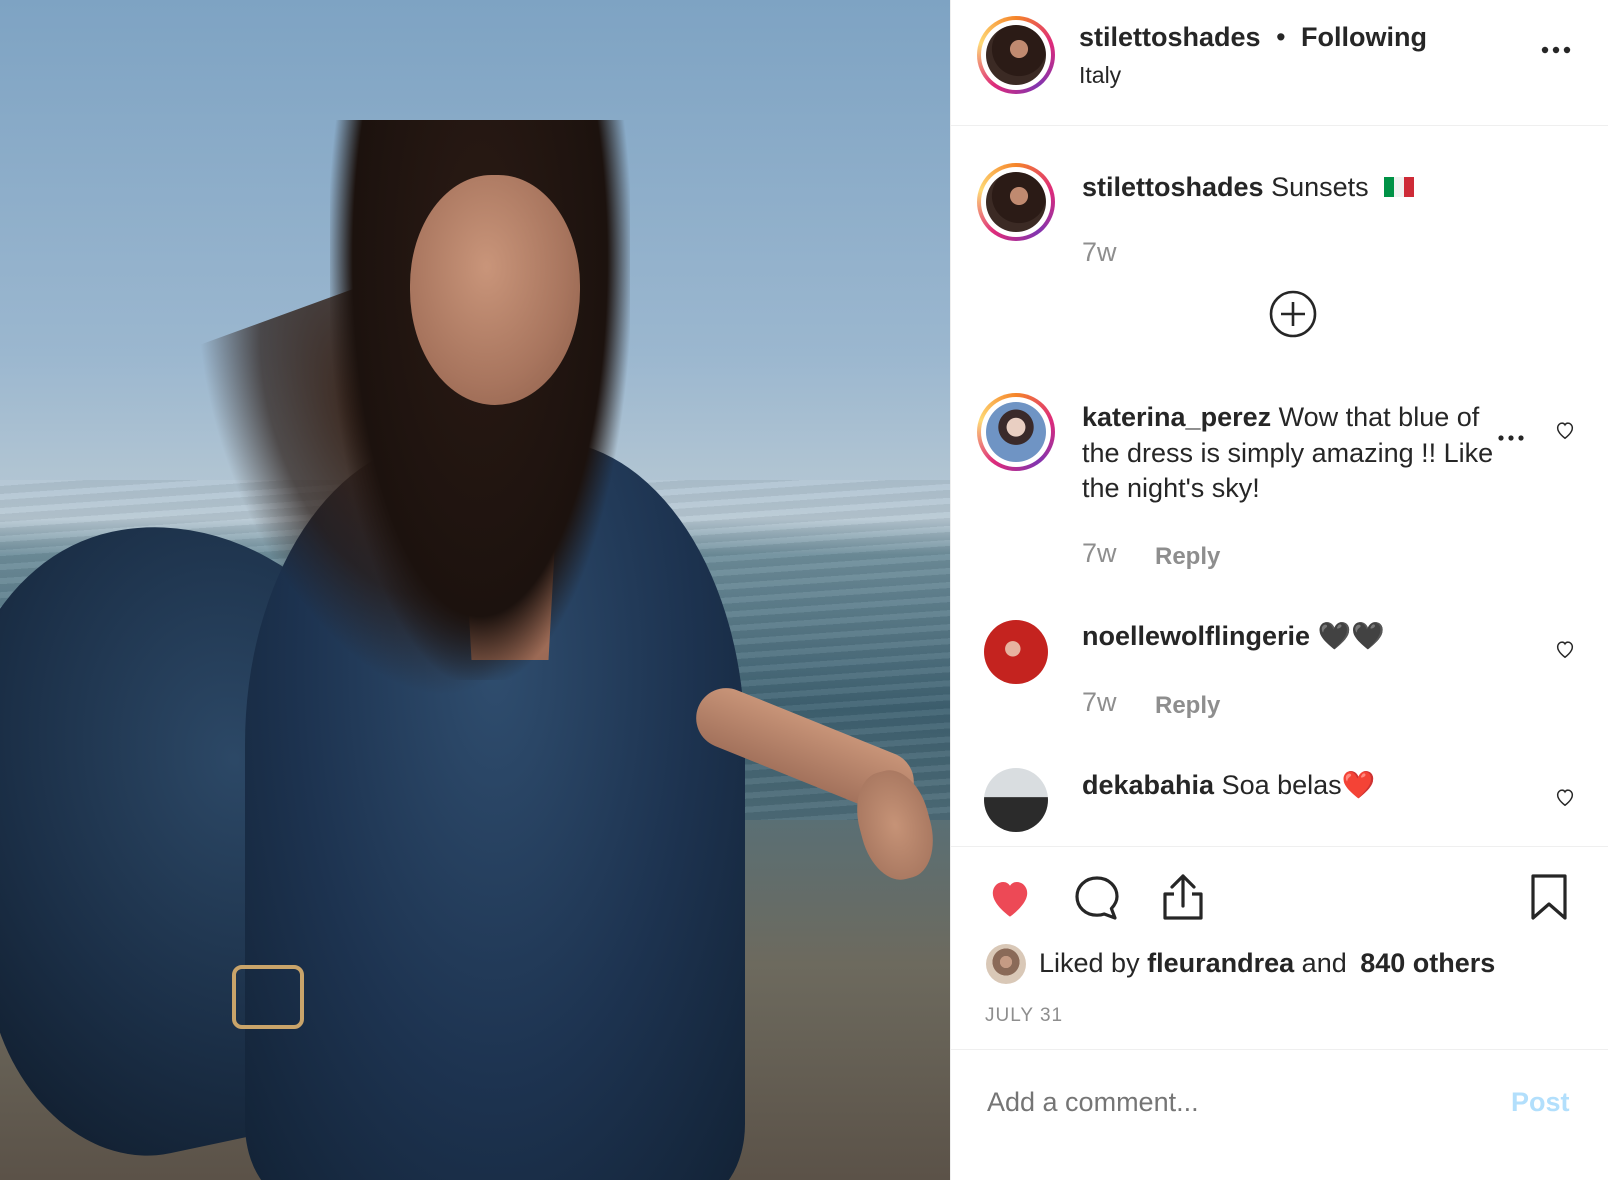 The height and width of the screenshot is (1180, 1608). Describe the element at coordinates (1324, 963) in the screenshot. I see `likes-conjunction: and` at that location.